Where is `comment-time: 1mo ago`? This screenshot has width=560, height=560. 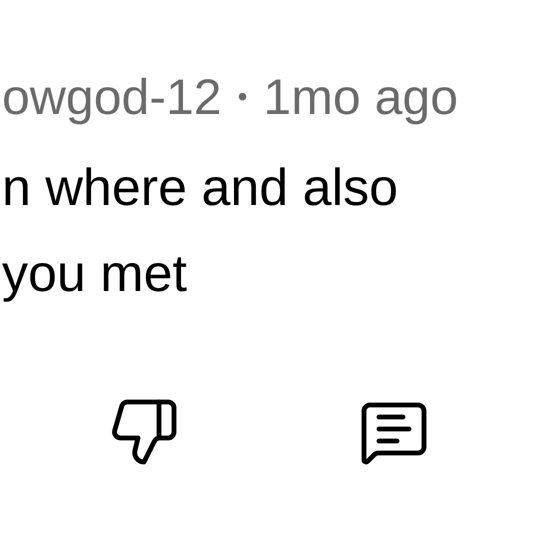 comment-time: 1mo ago is located at coordinates (360, 97).